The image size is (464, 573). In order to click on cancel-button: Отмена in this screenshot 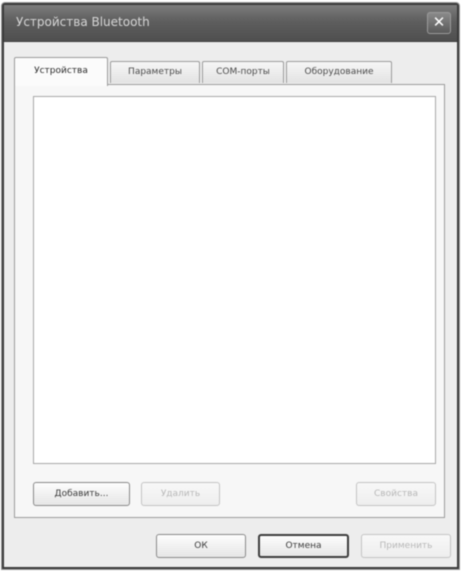, I will do `click(303, 546)`.